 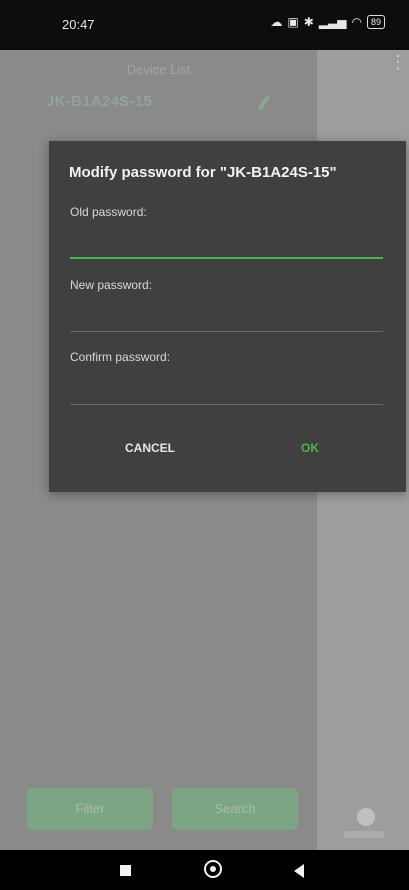 I want to click on status-bar: 20:47 ☁ ▣ ✱ ▂▃▅ ◠ 89, so click(x=204, y=25).